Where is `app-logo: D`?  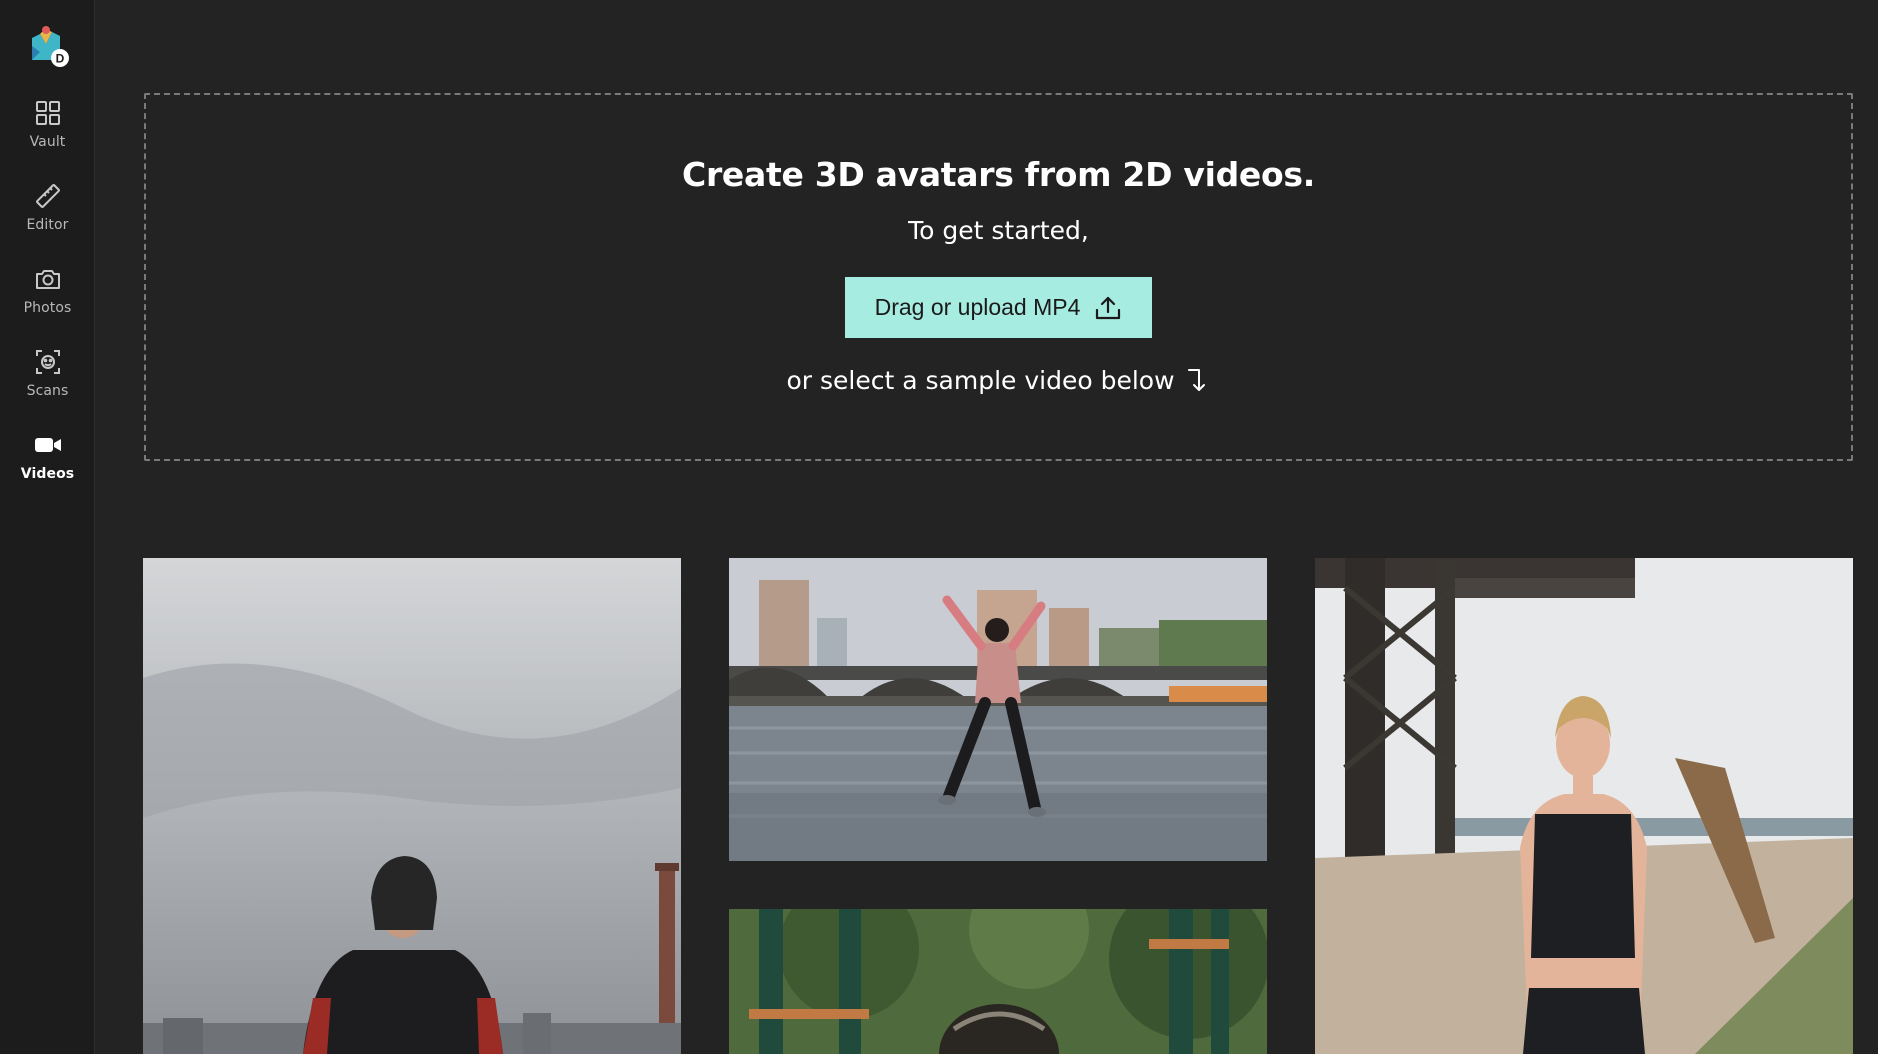 app-logo: D is located at coordinates (48, 47).